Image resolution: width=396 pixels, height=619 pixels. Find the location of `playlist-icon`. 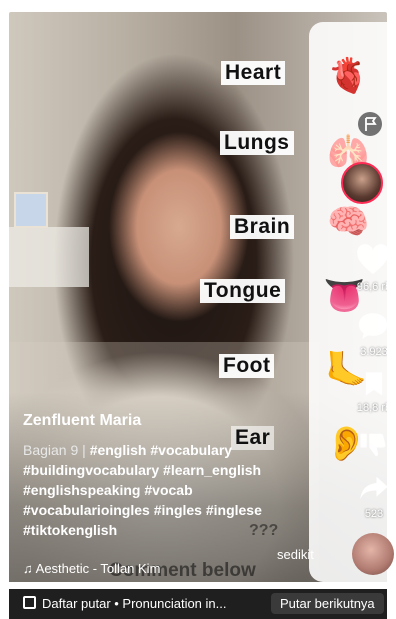

playlist-icon is located at coordinates (29, 602).